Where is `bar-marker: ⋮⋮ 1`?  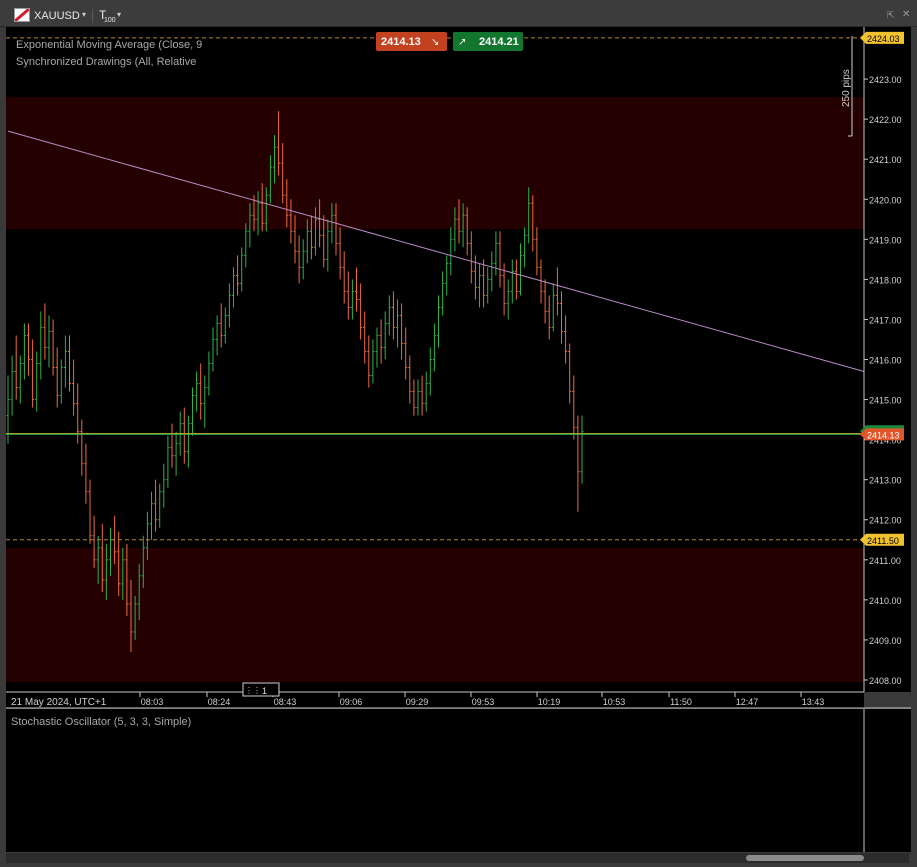
bar-marker: ⋮⋮ 1 is located at coordinates (261, 689).